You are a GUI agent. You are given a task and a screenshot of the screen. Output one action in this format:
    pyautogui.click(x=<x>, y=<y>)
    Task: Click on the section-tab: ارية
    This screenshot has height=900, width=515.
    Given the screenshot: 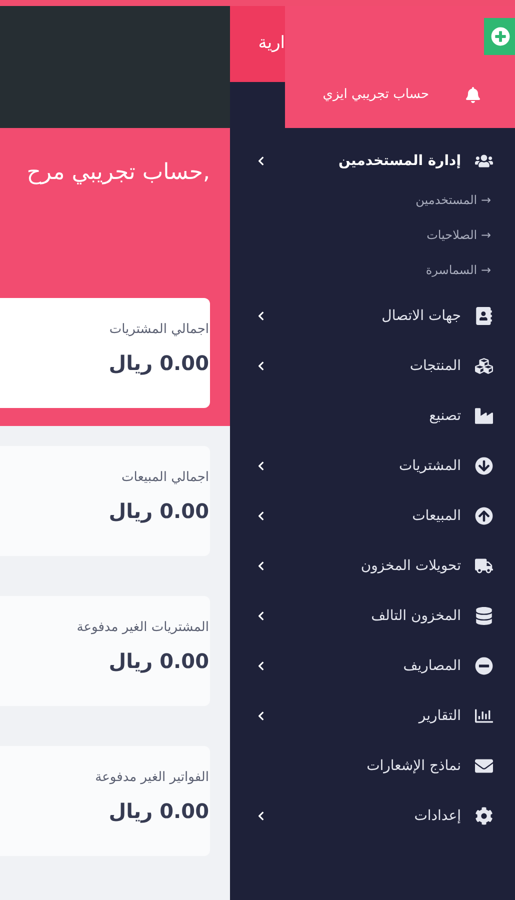 What is the action you would take?
    pyautogui.click(x=257, y=44)
    